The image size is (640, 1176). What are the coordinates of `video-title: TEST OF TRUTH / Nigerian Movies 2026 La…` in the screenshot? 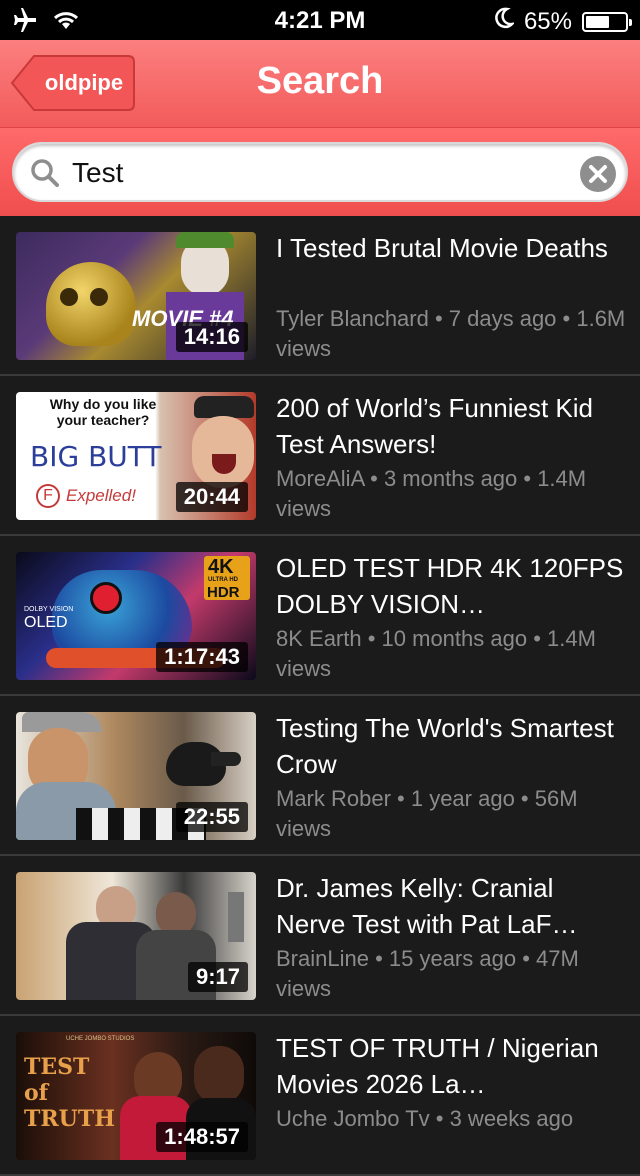 It's located at (451, 1066).